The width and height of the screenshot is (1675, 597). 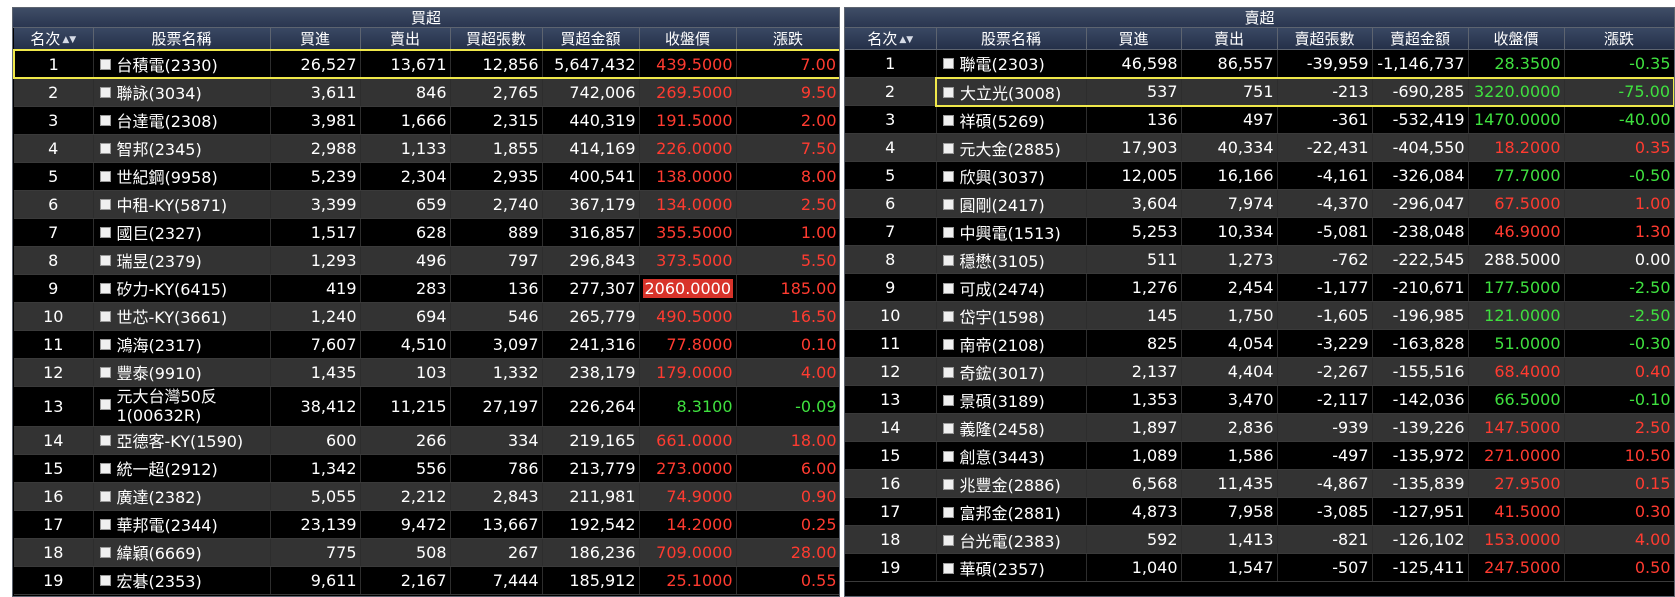 I want to click on name-cell: 元大台灣50反1(00632R), so click(x=182, y=406).